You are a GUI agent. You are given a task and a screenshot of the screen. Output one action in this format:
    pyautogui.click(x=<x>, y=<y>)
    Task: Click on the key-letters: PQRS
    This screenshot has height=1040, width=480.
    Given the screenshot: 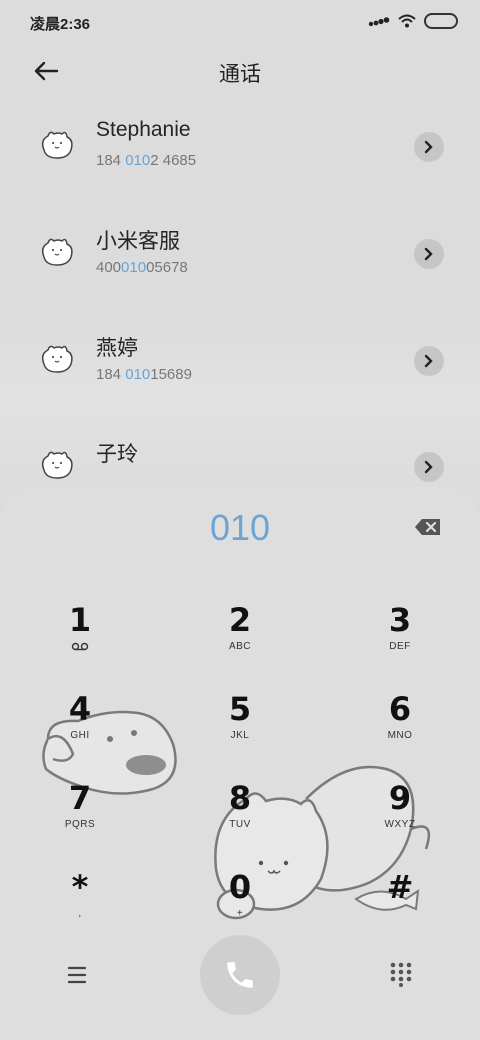 What is the action you would take?
    pyautogui.click(x=80, y=824)
    